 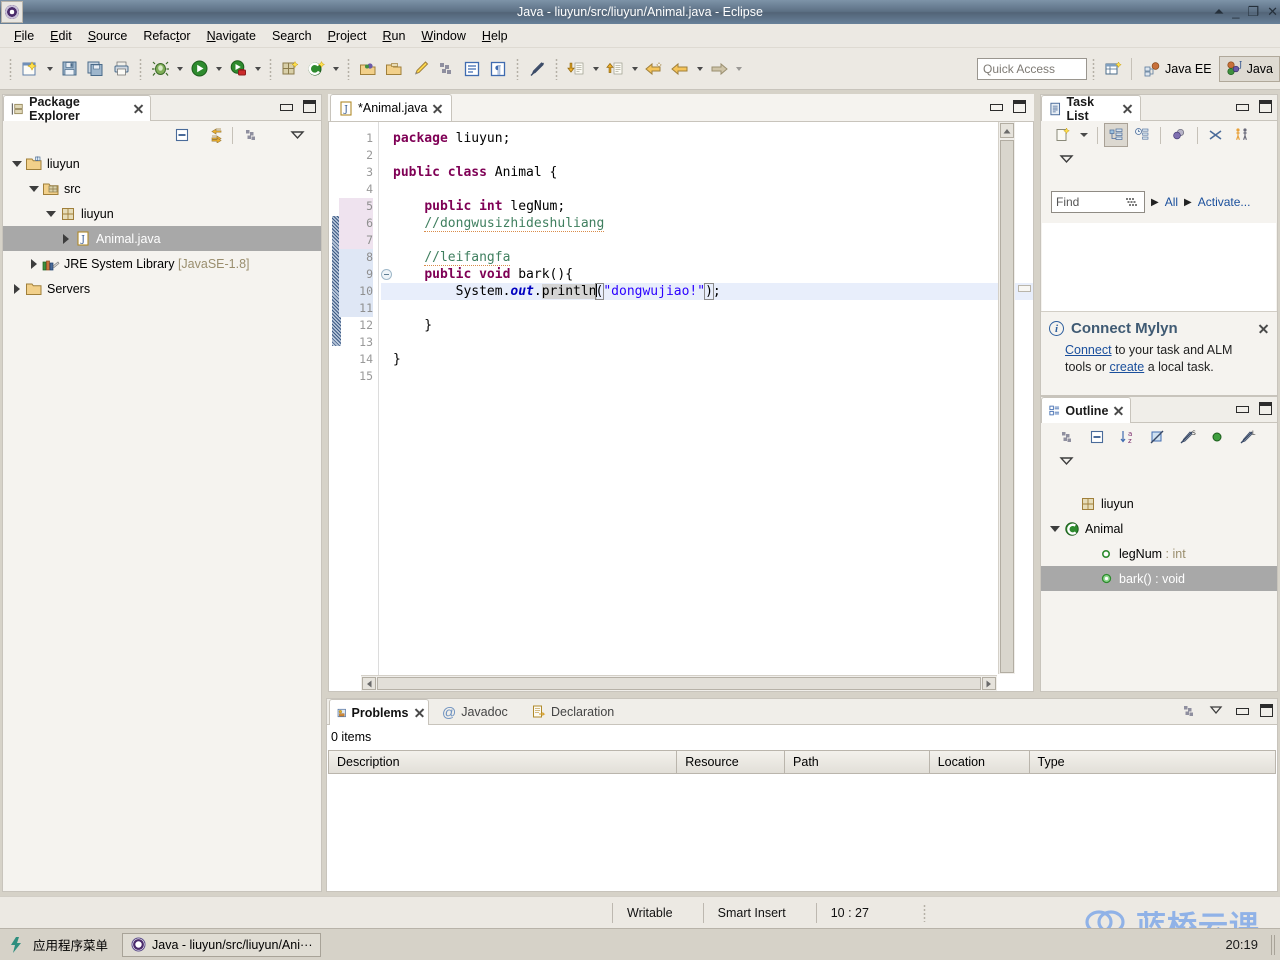 I want to click on app-menu-button: 应用程序菜单, so click(x=58, y=944).